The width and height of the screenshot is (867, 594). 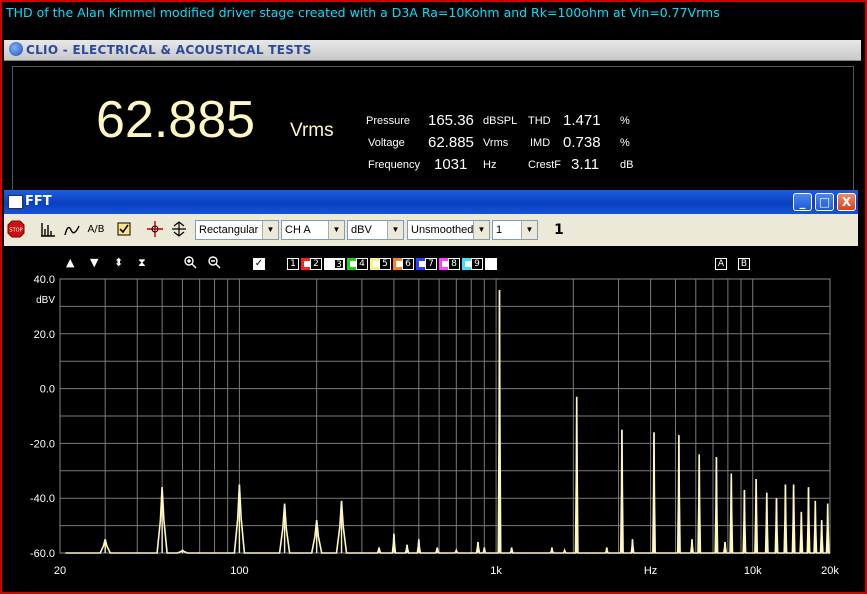 I want to click on window-select: Rectangular ▼, so click(x=237, y=230).